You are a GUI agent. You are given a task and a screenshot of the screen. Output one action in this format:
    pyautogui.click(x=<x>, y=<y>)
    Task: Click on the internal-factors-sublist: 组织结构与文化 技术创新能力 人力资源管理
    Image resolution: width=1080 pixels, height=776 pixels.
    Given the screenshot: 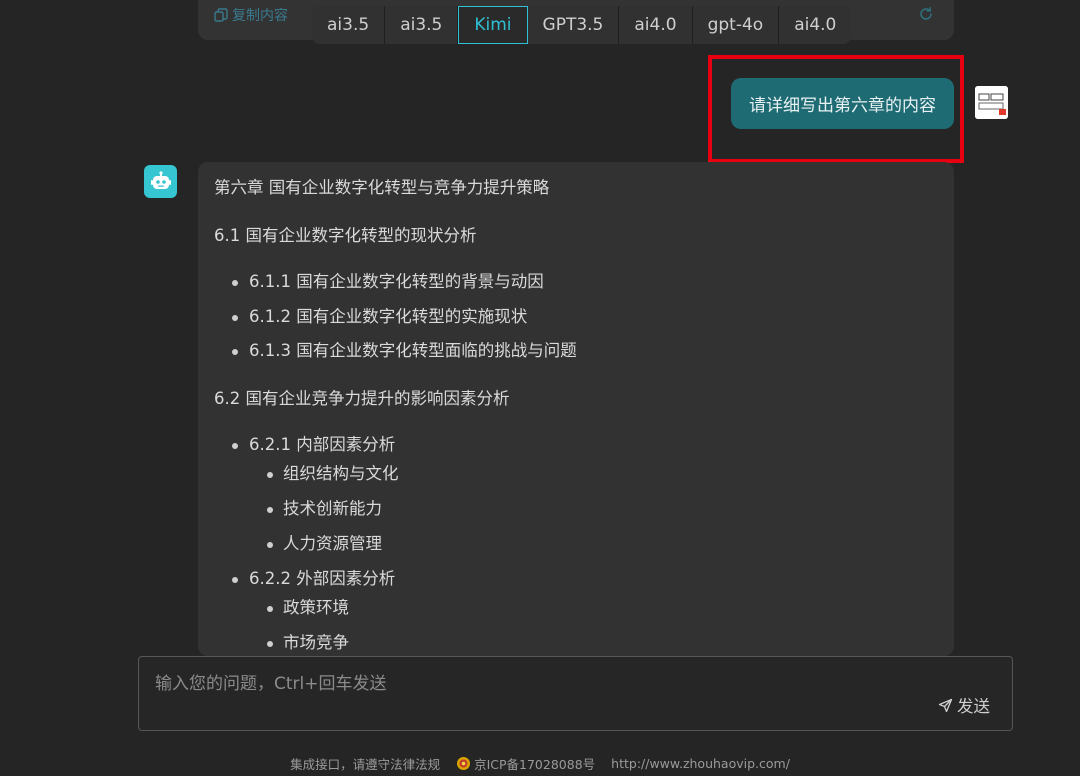 What is the action you would take?
    pyautogui.click(x=593, y=509)
    